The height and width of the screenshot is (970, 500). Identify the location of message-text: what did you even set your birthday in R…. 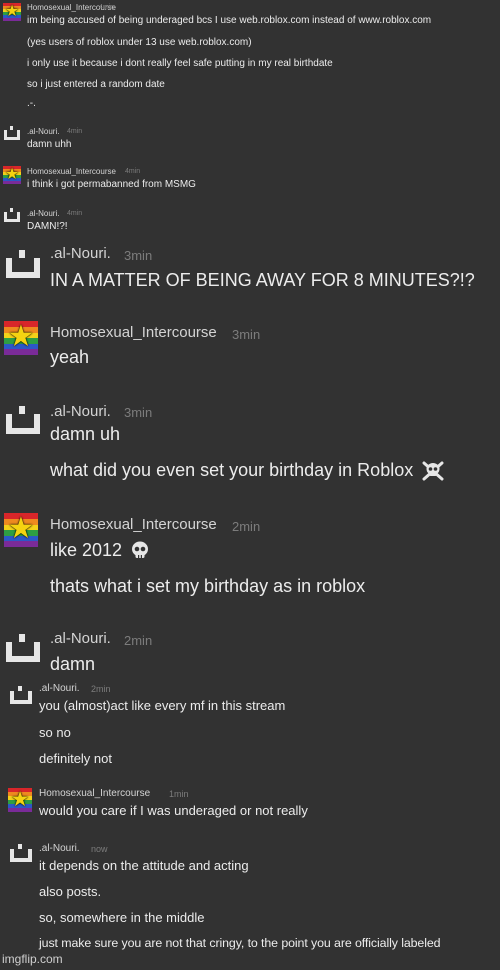
(247, 470).